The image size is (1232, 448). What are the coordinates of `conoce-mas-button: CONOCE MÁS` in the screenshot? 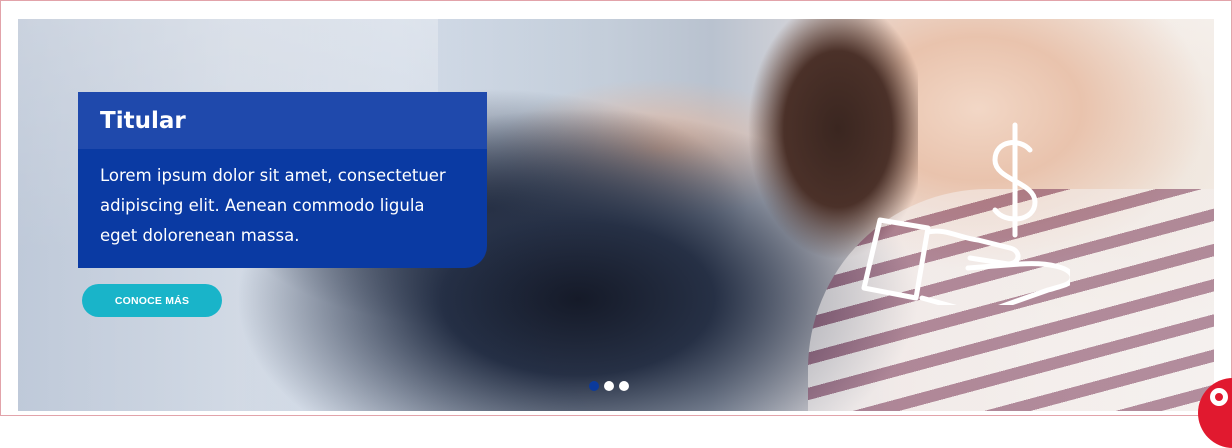 It's located at (152, 300).